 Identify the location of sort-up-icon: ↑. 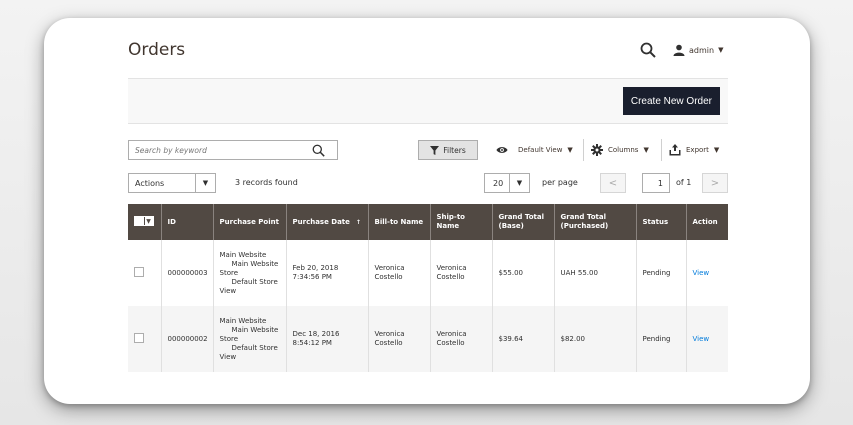
(358, 222).